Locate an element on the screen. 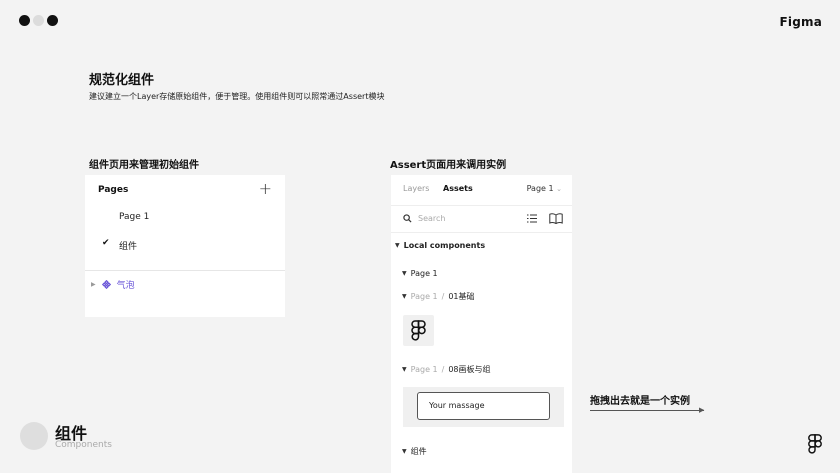 This screenshot has width=840, height=473. dot-3-icon is located at coordinates (52, 20).